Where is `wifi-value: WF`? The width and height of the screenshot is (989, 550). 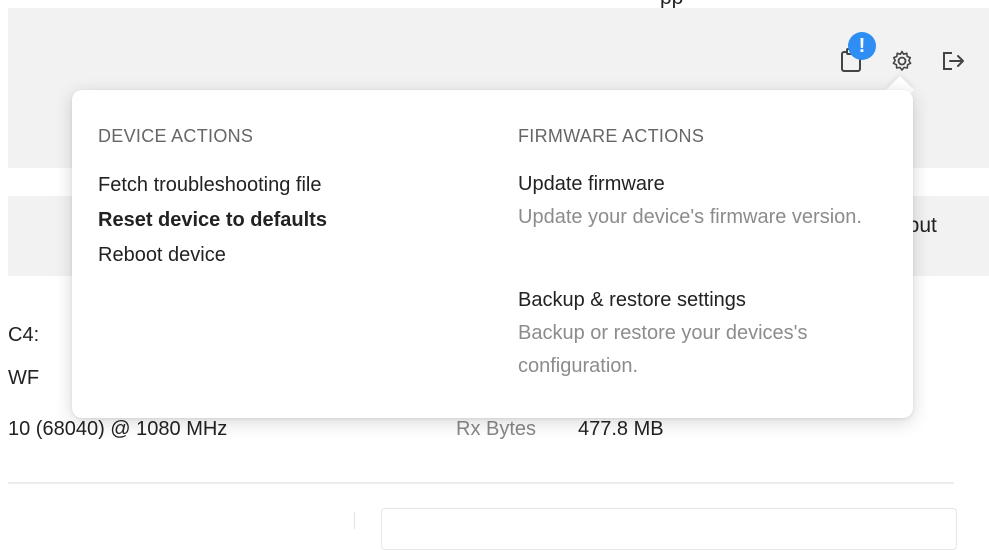 wifi-value: WF is located at coordinates (24, 378).